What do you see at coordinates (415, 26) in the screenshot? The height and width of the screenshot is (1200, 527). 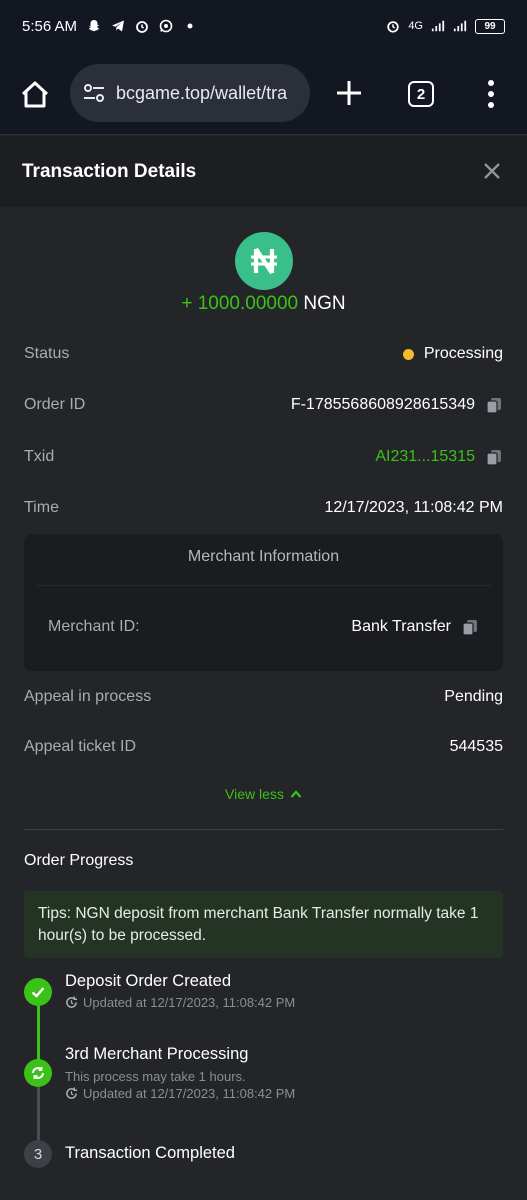 I see `network-type: 4G` at bounding box center [415, 26].